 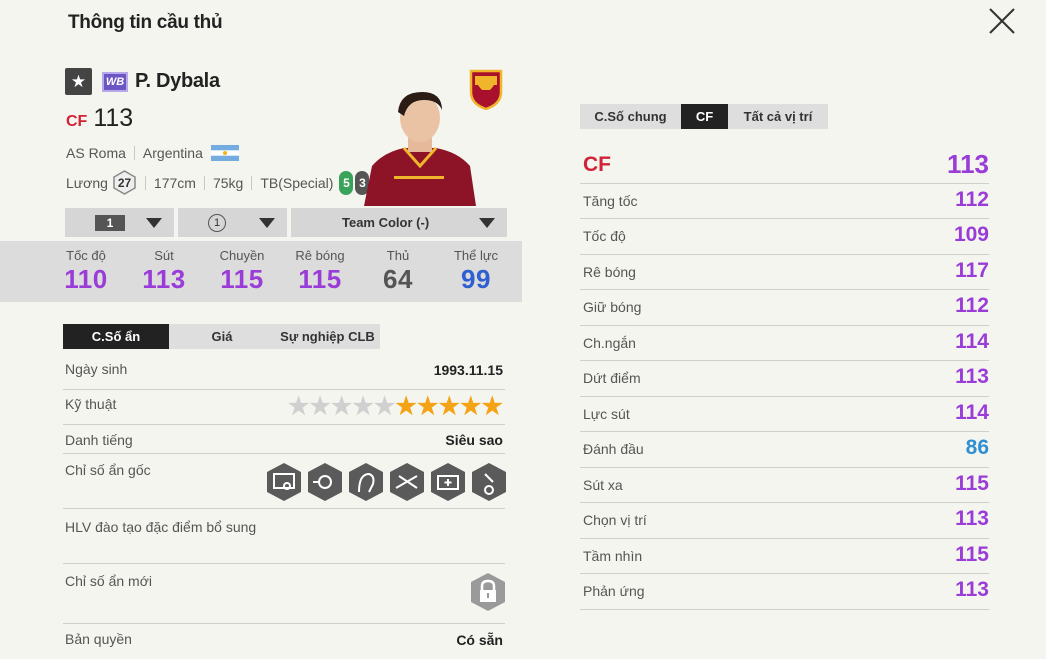 I want to click on attribute-label: Phản ứng, so click(x=614, y=591).